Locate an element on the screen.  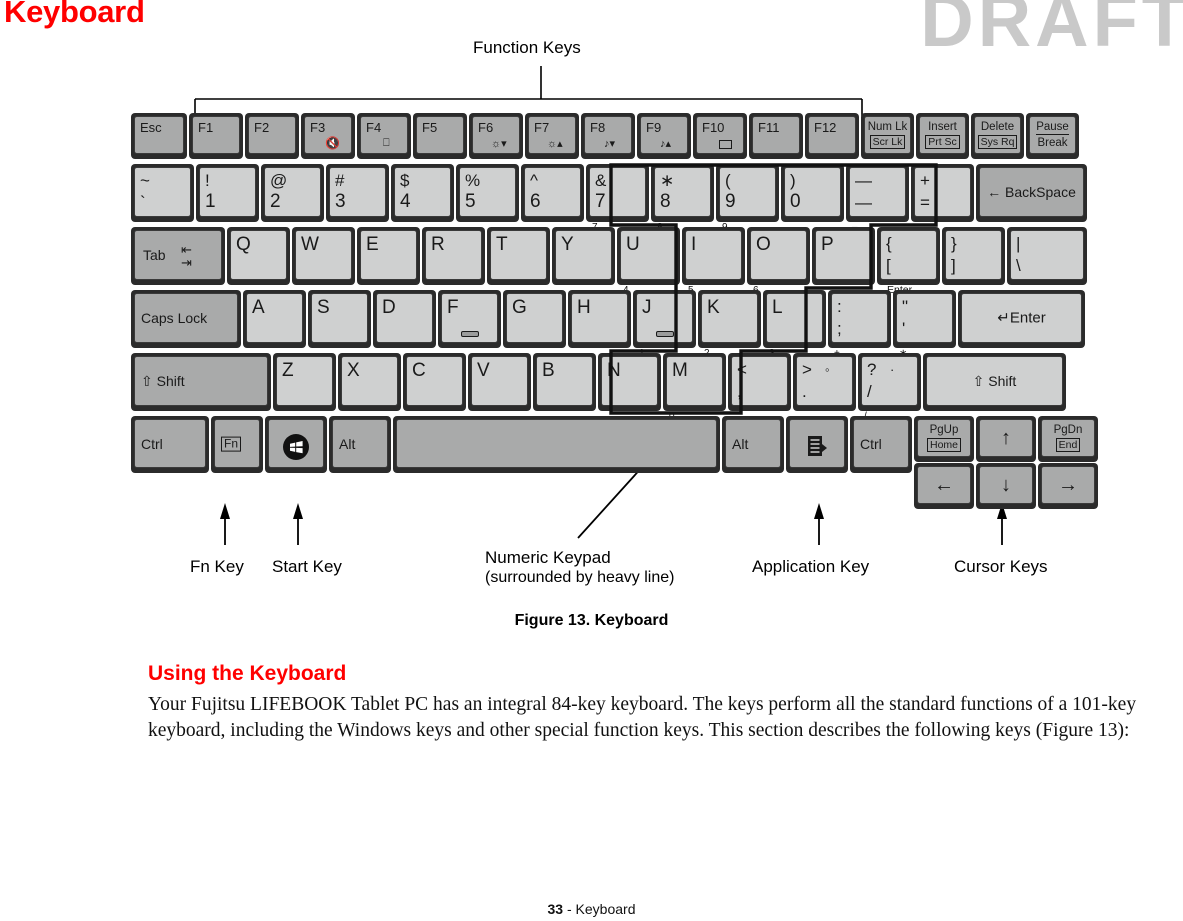
key-n: N is located at coordinates (629, 382).